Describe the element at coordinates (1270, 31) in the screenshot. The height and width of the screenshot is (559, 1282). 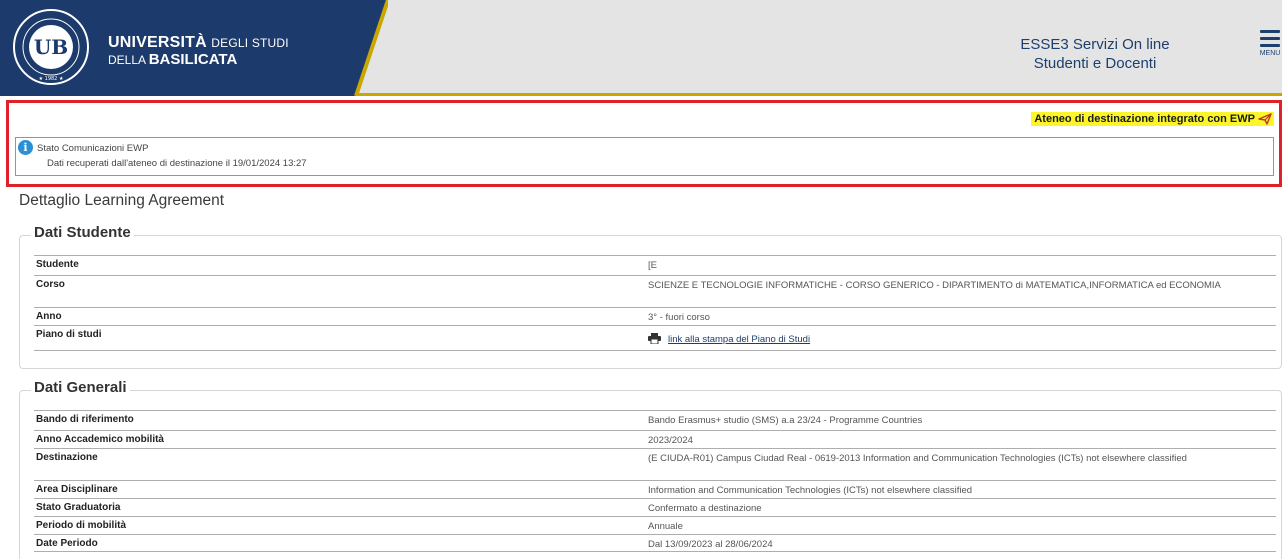
I see `hamburger-icon` at that location.